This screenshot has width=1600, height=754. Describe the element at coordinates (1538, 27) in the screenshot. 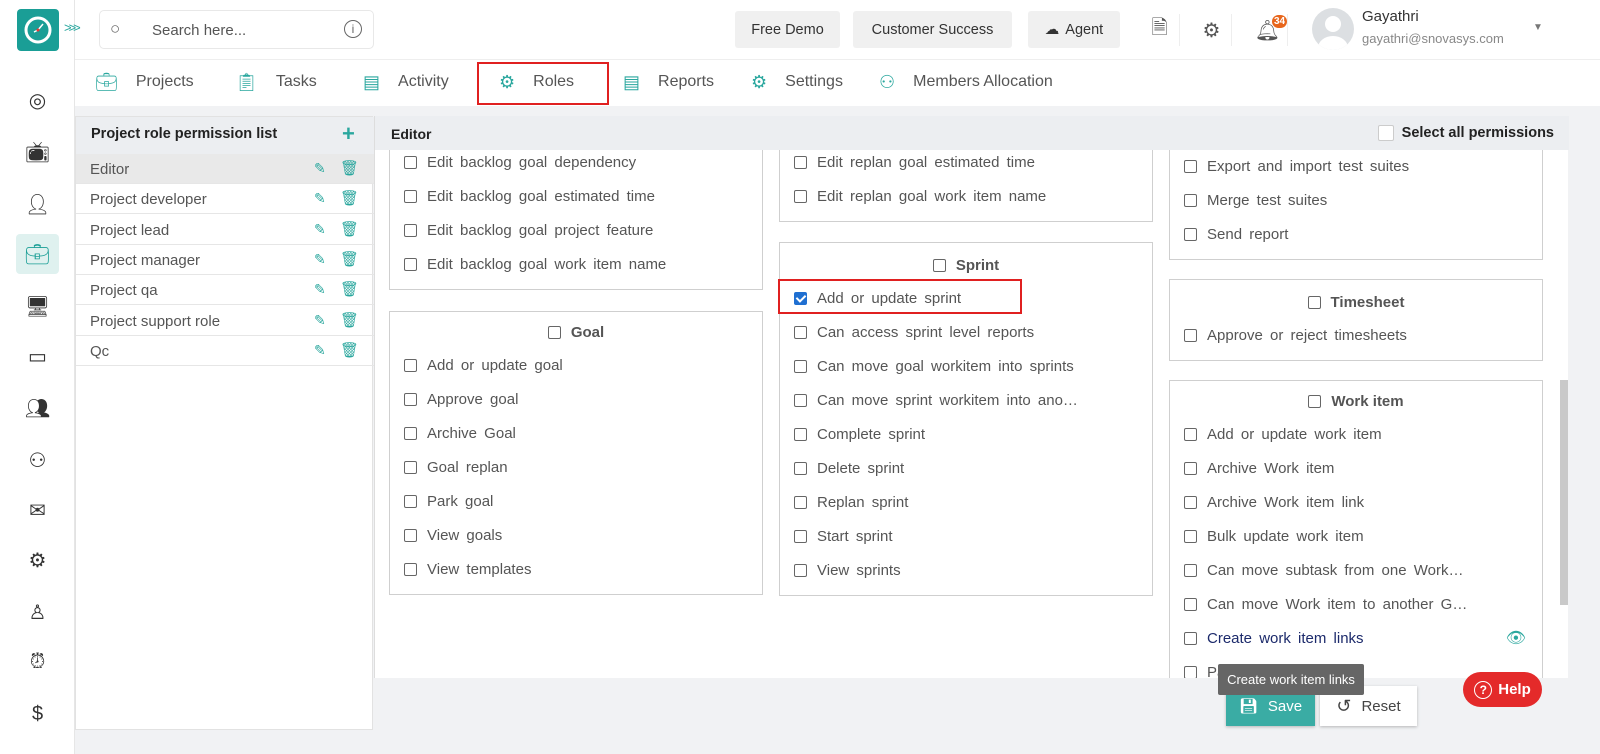

I see `user-menu-chevron-icon: ▼` at that location.